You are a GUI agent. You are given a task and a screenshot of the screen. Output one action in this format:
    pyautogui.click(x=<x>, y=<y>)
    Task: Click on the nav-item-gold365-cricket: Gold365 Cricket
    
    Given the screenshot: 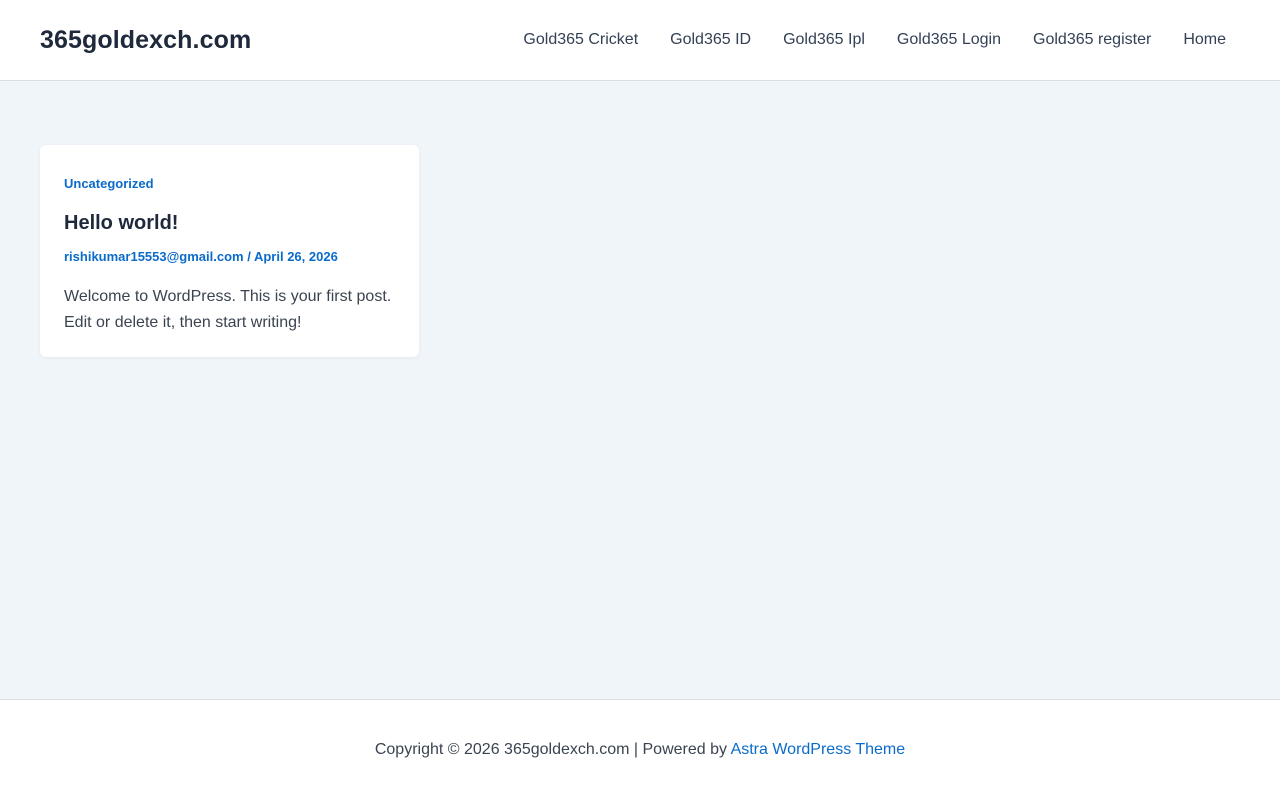 What is the action you would take?
    pyautogui.click(x=580, y=40)
    